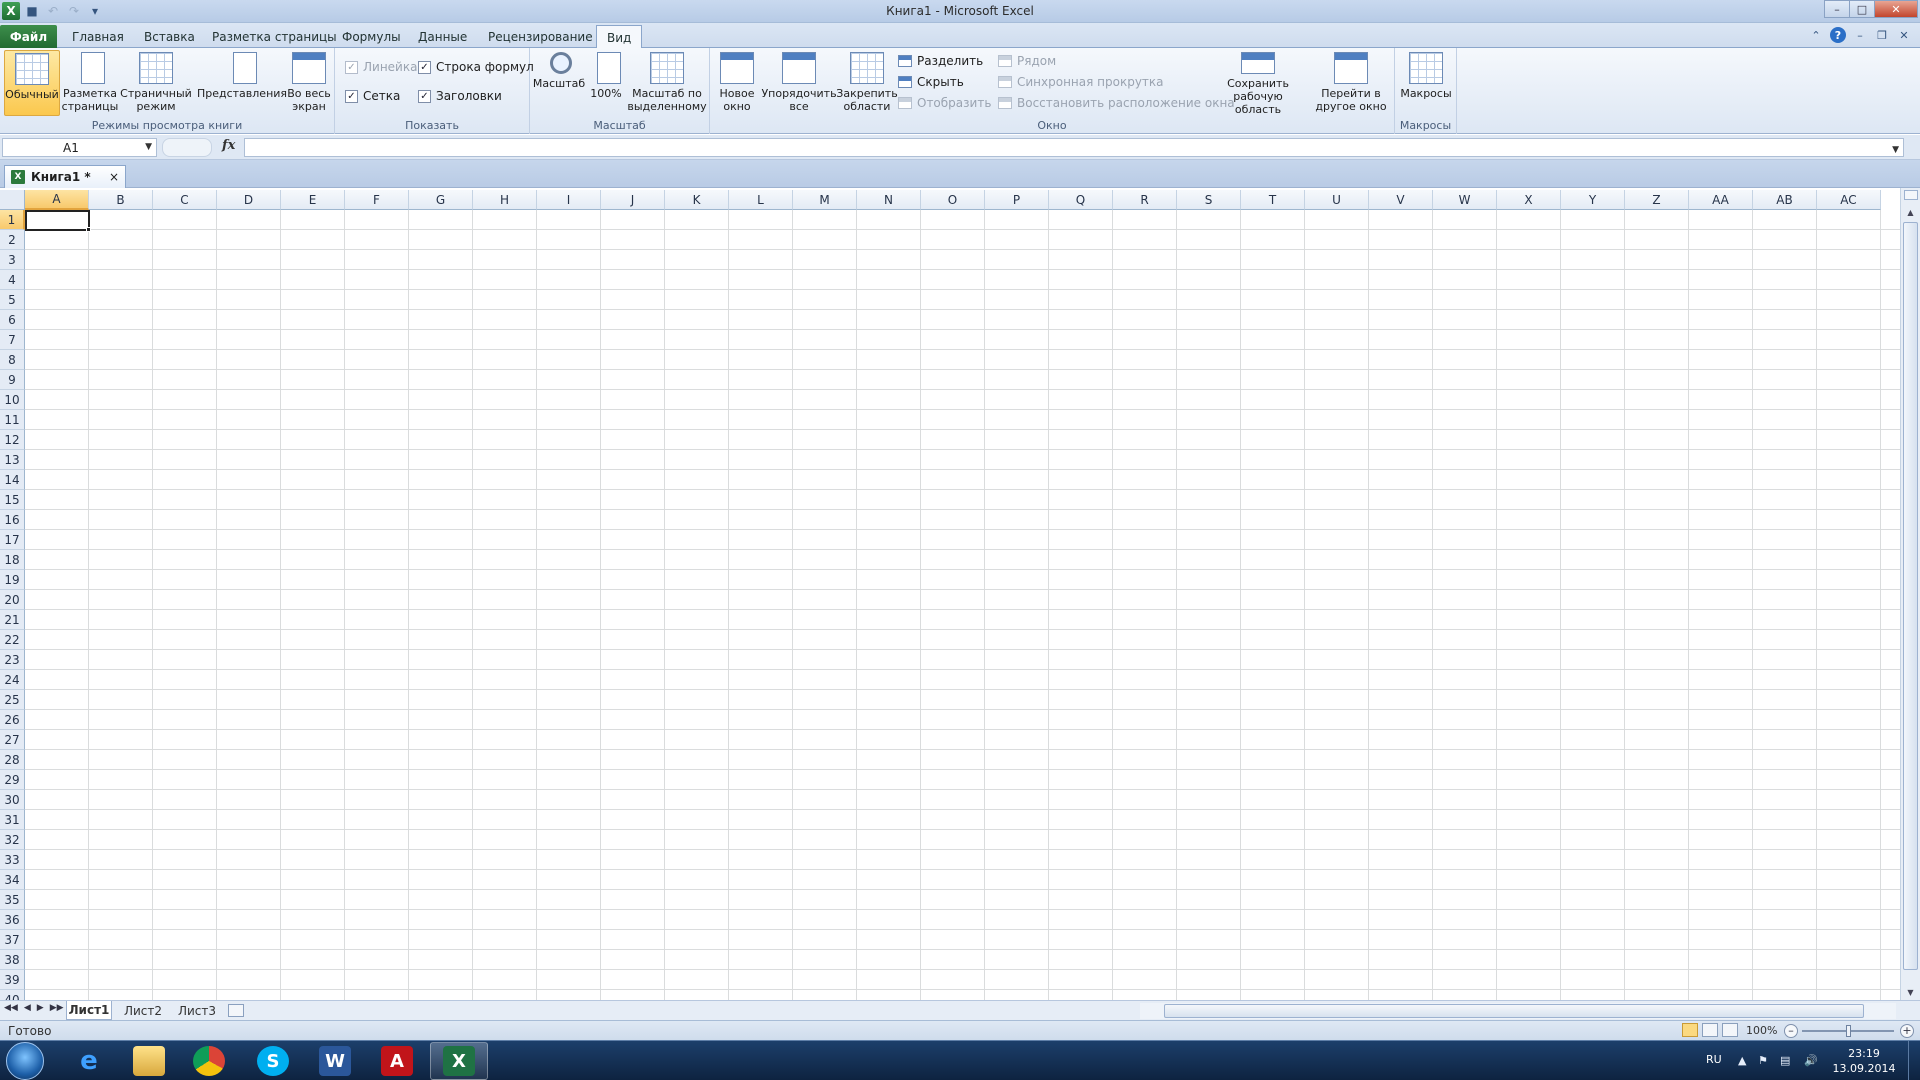 This screenshot has height=1080, width=1920. Describe the element at coordinates (57, 220) in the screenshot. I see `active-cell` at that location.